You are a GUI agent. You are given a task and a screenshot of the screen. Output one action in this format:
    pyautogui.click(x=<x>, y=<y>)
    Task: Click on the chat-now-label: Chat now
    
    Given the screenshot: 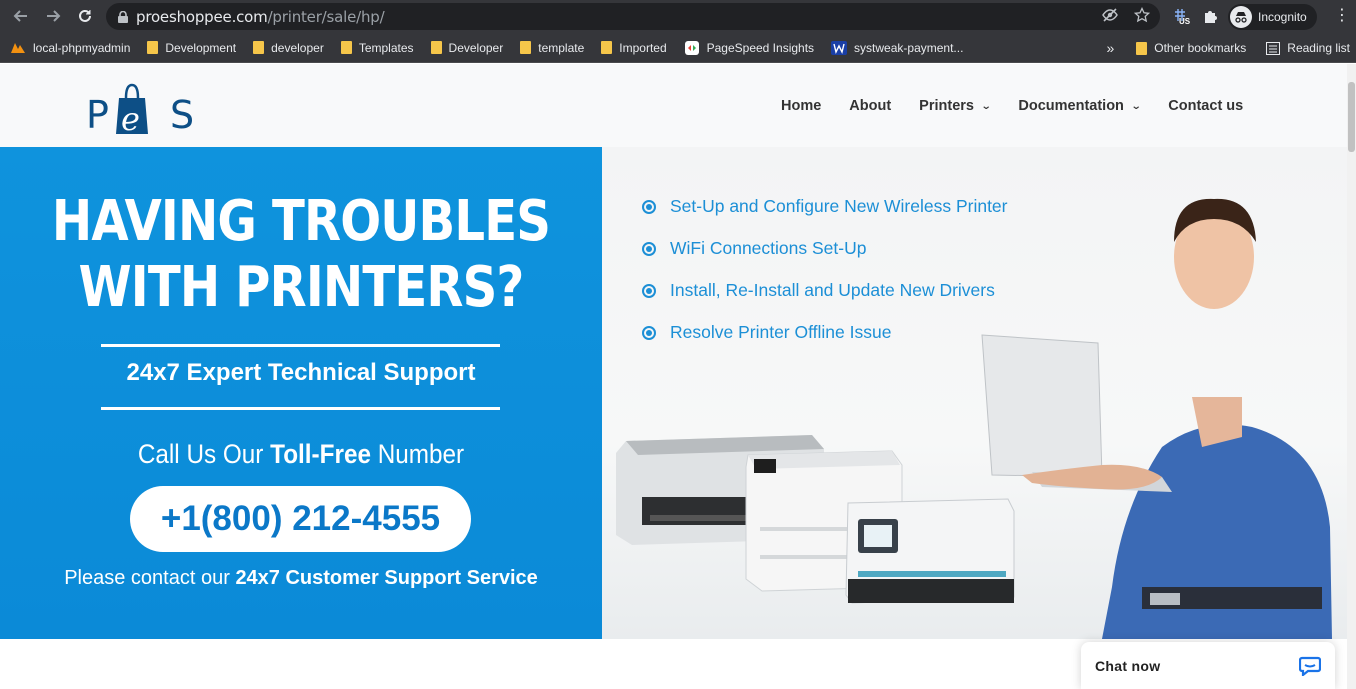 What is the action you would take?
    pyautogui.click(x=1128, y=665)
    